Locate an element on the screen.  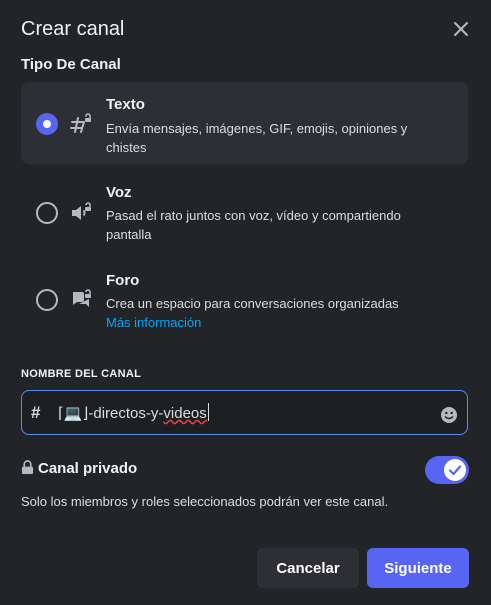
private-channel-toggle is located at coordinates (447, 470).